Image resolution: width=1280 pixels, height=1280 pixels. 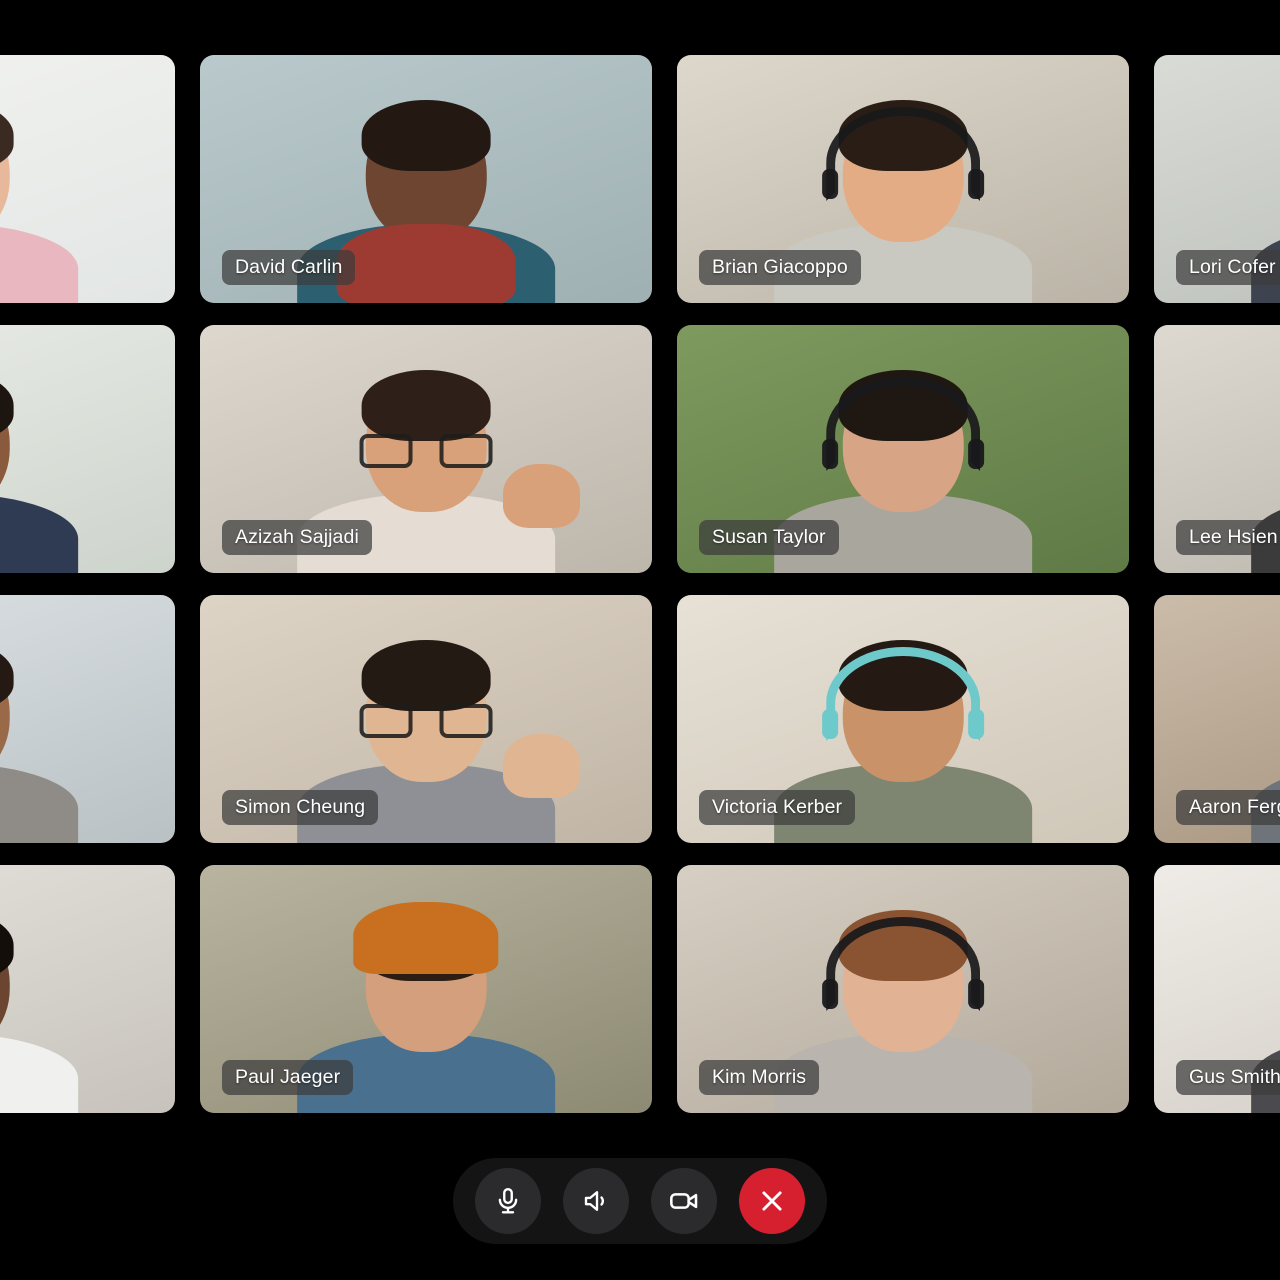 I want to click on participant-name-label: Kim Morris, so click(x=759, y=1077).